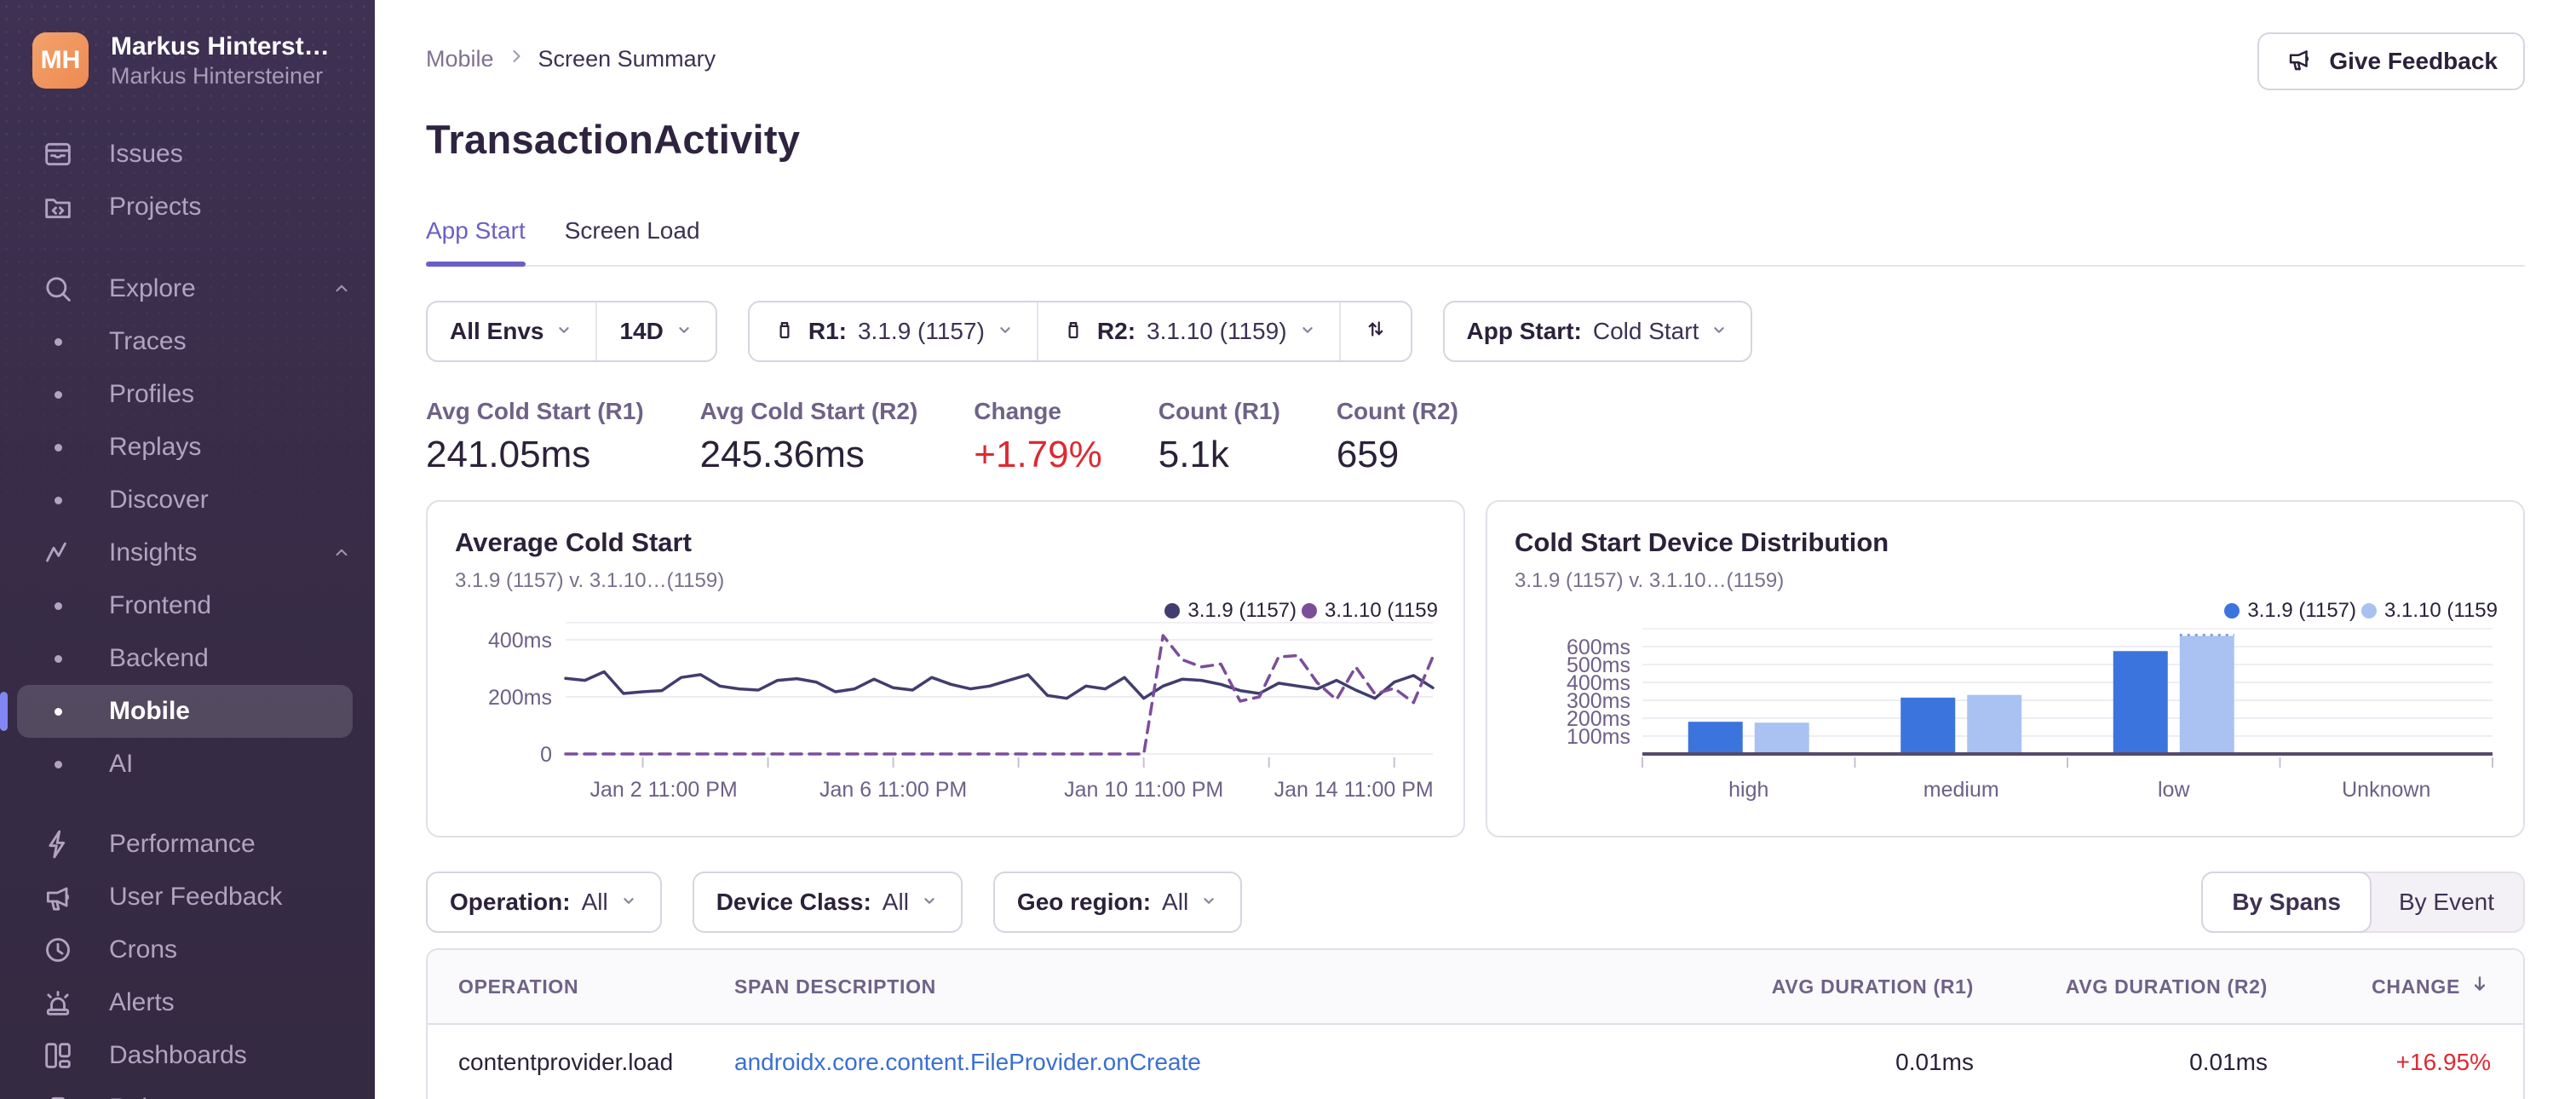 The height and width of the screenshot is (1099, 2576). I want to click on device-class-filter-group: Device Class: All, so click(828, 902).